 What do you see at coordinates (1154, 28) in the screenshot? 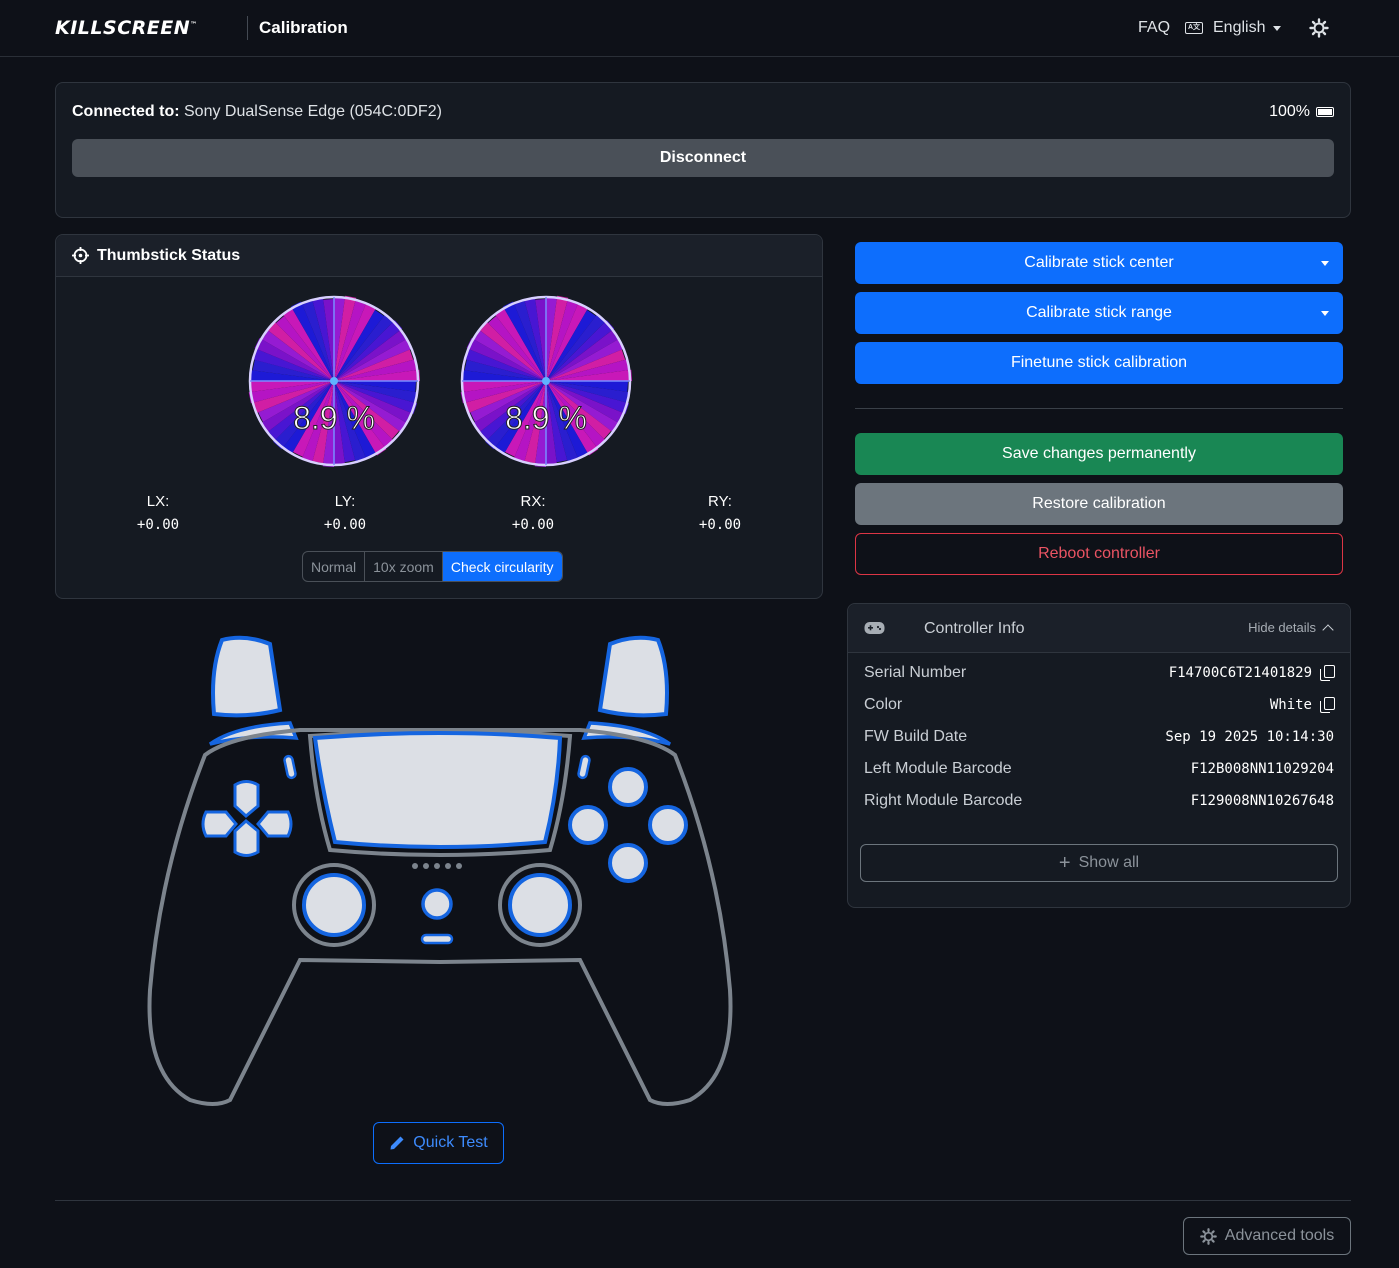
I see `faq-link: FAQ` at bounding box center [1154, 28].